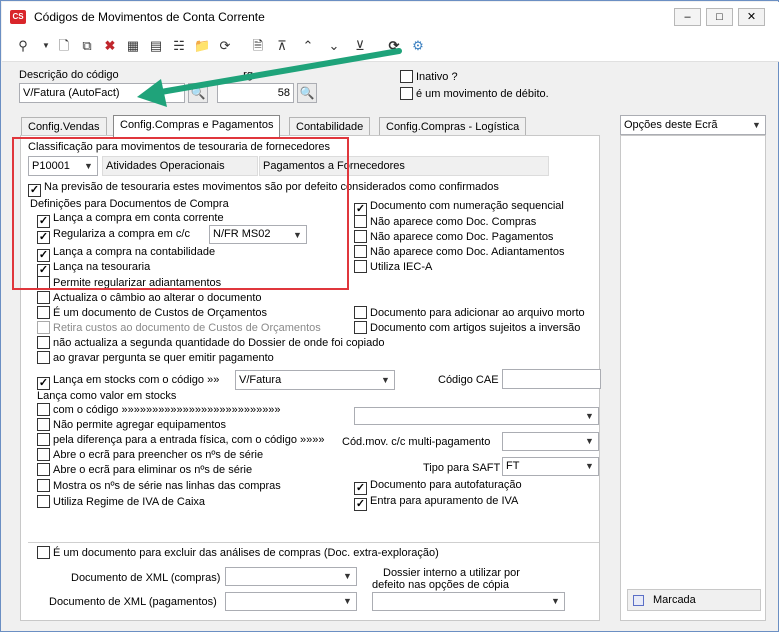 Image resolution: width=779 pixels, height=632 pixels. I want to click on close-button: ✕, so click(751, 17).